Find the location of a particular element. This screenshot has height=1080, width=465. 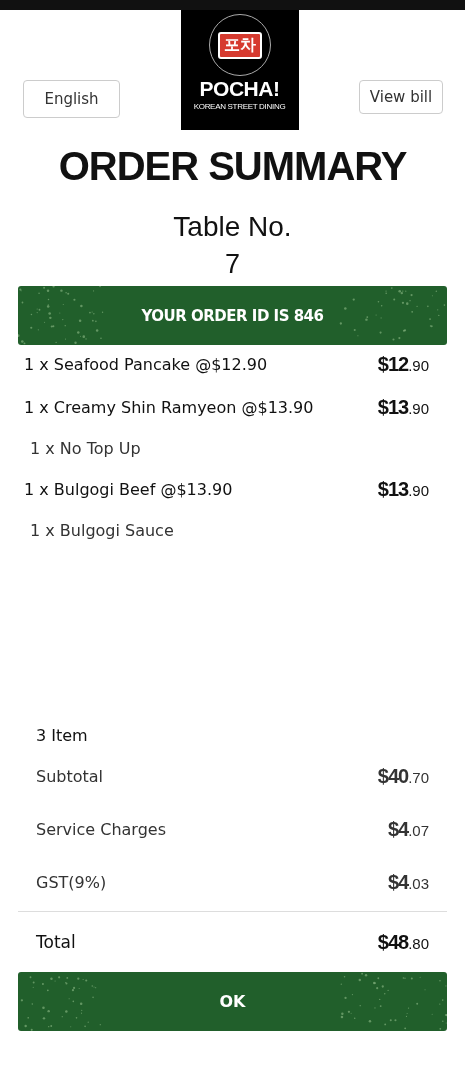

summary-label: Subtotal is located at coordinates (70, 776).